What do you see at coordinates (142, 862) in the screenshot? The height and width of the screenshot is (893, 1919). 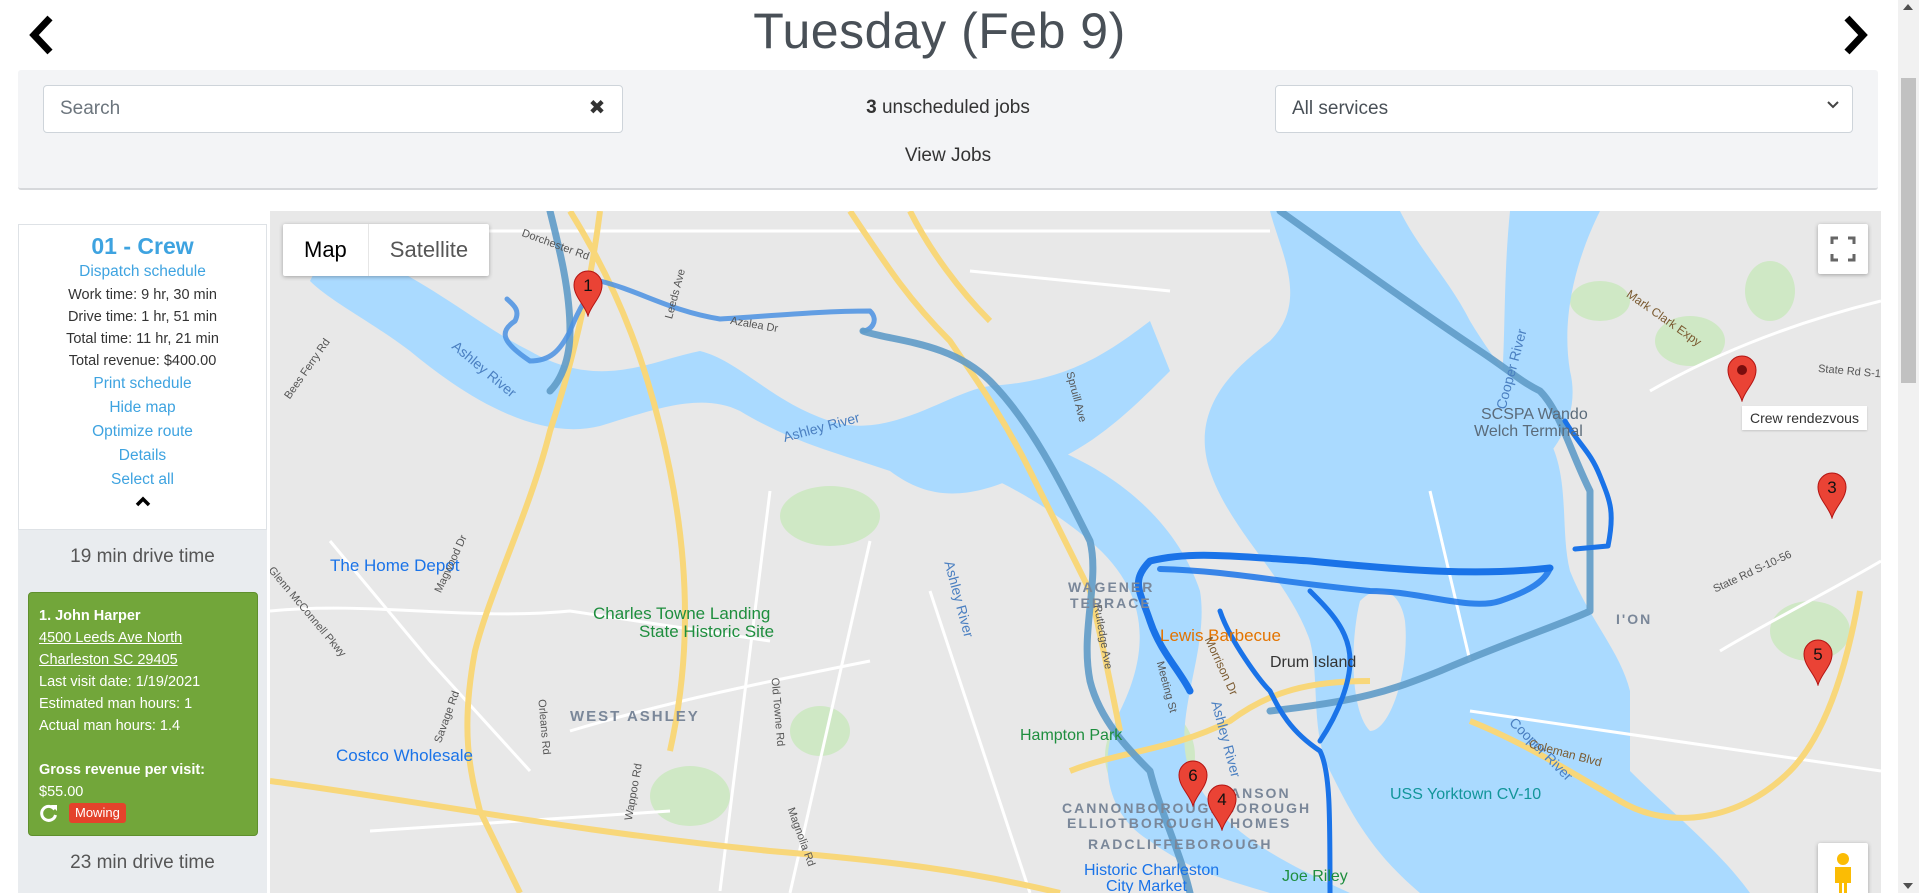 I see `drive-time-after: 23 min drive time` at bounding box center [142, 862].